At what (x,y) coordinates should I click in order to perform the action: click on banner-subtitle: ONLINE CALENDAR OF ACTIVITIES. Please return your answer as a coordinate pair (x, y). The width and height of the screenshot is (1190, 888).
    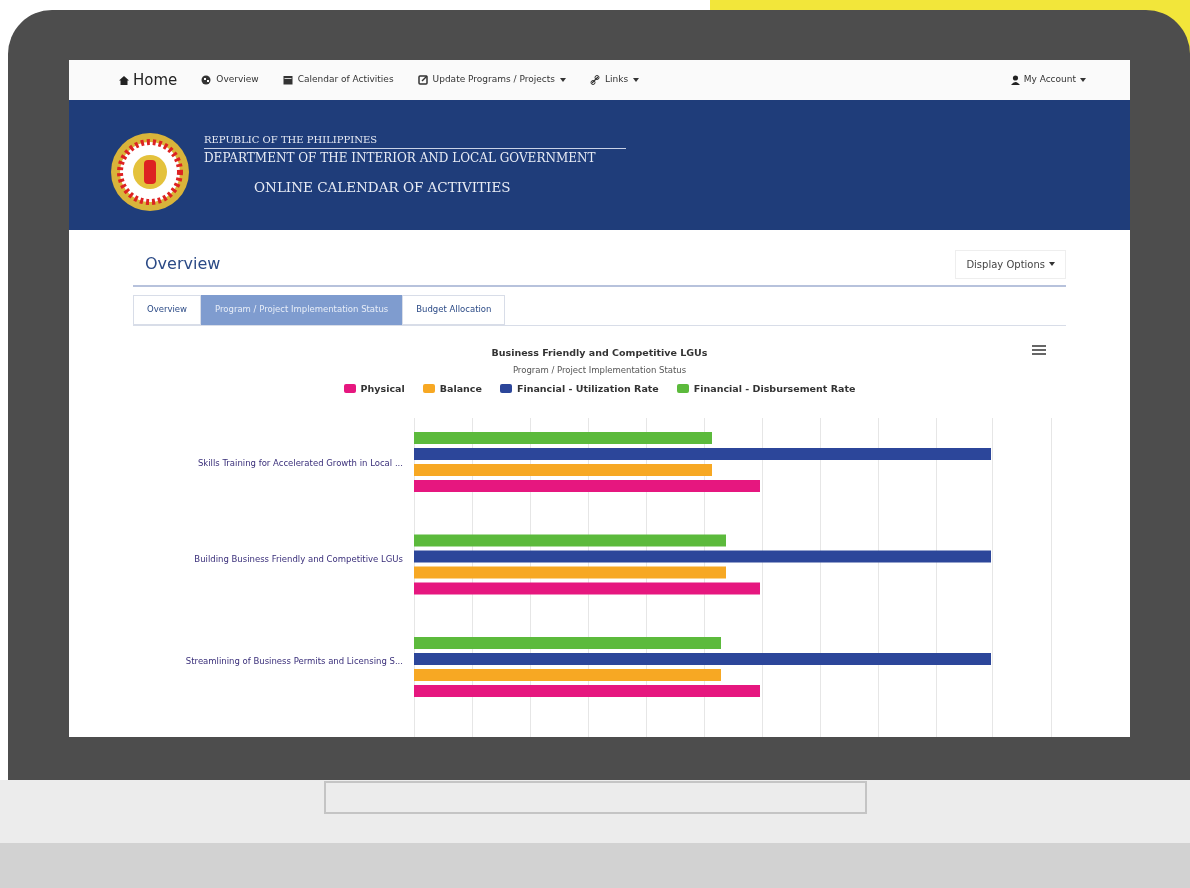
    Looking at the image, I should click on (383, 187).